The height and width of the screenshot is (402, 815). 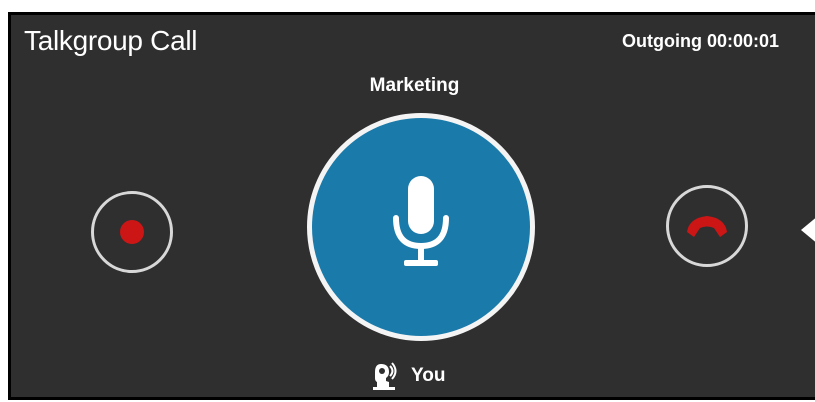 What do you see at coordinates (701, 41) in the screenshot?
I see `call-status-timer: Outgoing 00:00:01` at bounding box center [701, 41].